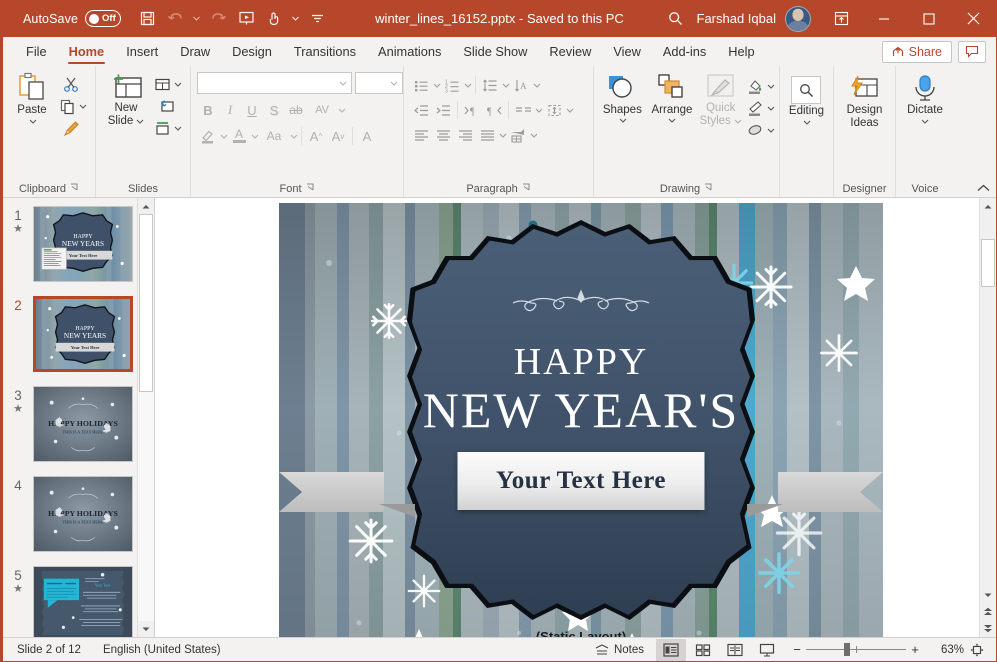 Image resolution: width=997 pixels, height=662 pixels. I want to click on share-button: Share, so click(916, 51).